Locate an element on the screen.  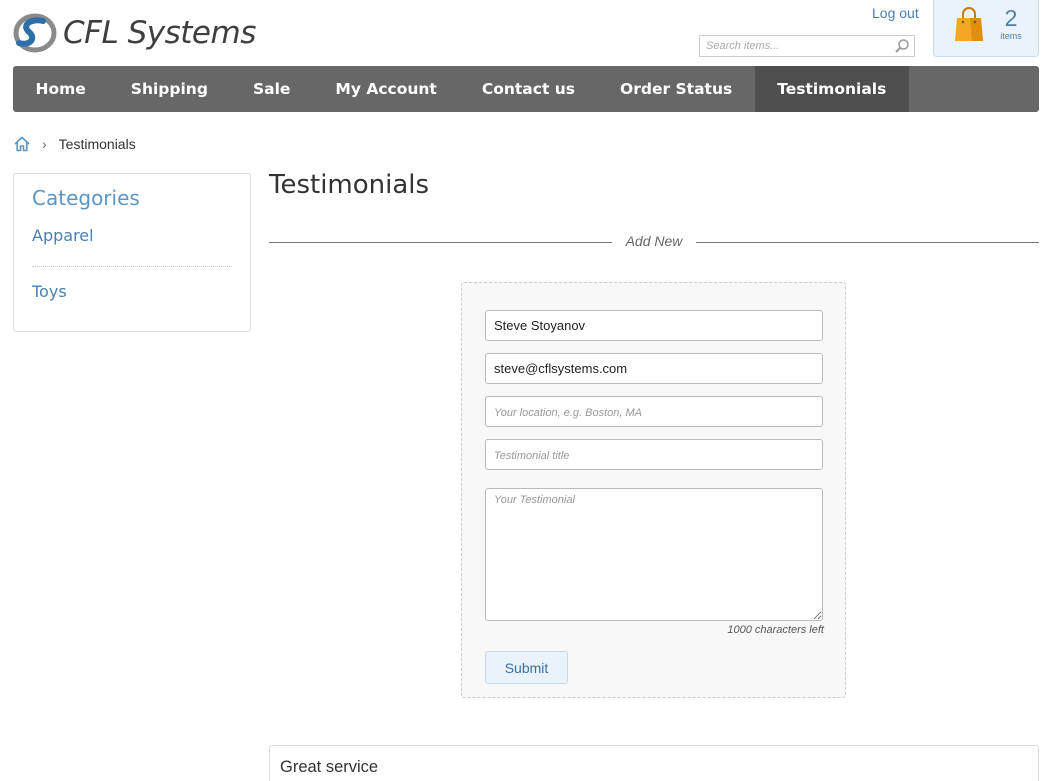
nav-item-sale: Sale is located at coordinates (271, 89).